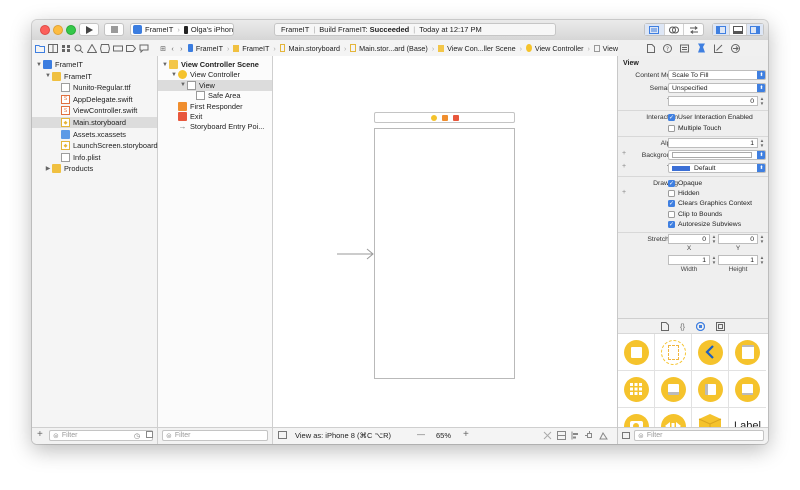  I want to click on navigator-item: Assets.xcassets, so click(94, 134).